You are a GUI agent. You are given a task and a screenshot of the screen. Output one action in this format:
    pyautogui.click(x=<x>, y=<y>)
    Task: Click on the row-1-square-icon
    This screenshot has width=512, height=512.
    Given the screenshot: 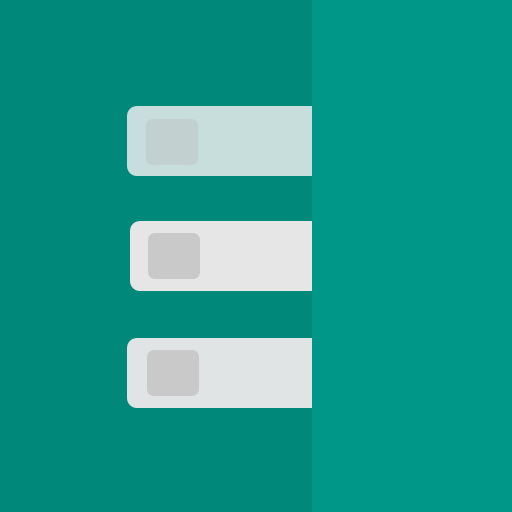 What is the action you would take?
    pyautogui.click(x=172, y=142)
    